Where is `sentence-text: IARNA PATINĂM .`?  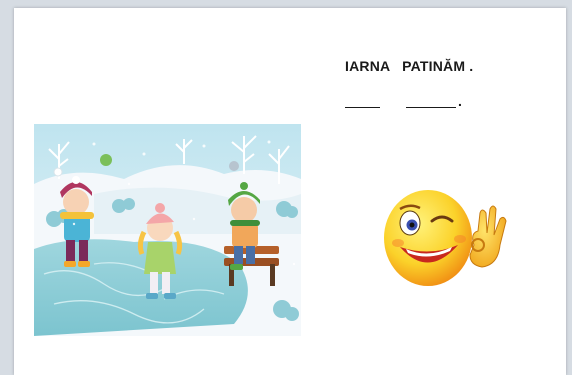
sentence-text: IARNA PATINĂM . is located at coordinates (409, 66).